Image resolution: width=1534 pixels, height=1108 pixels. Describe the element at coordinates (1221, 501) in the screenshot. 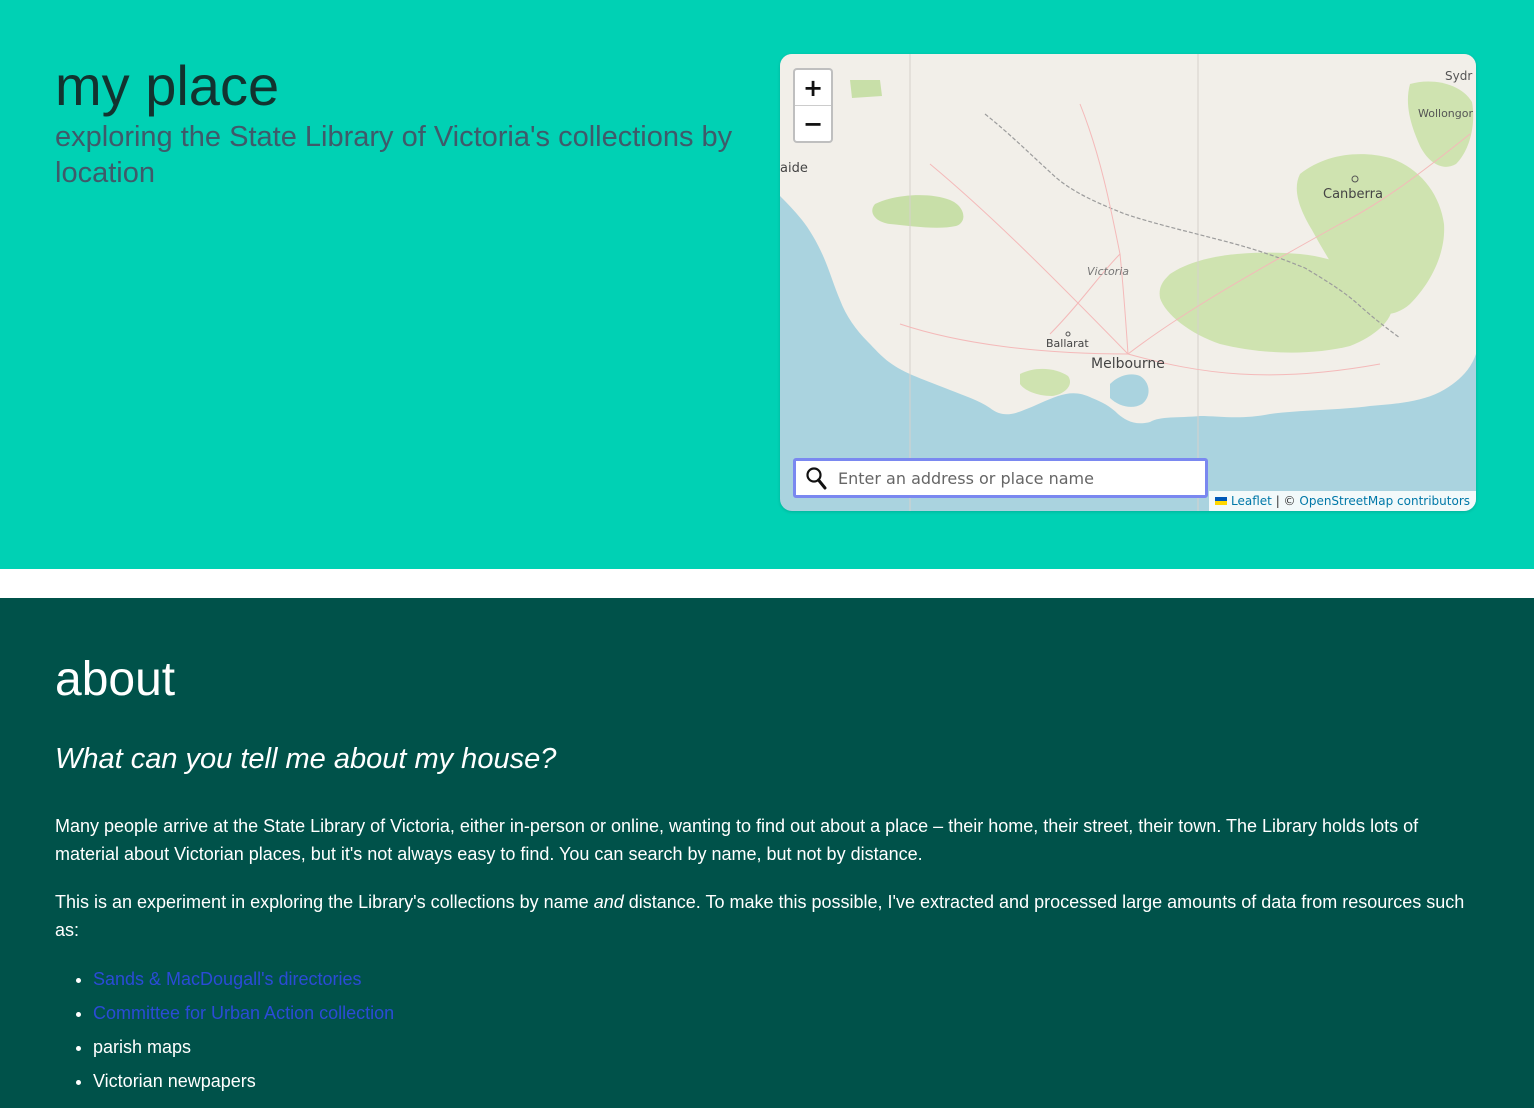

I see `ukraine-flag-icon` at that location.